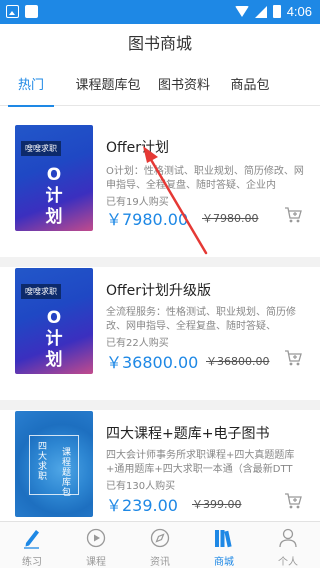 The height and width of the screenshot is (568, 320). I want to click on product-description: O计划：性格测试、职业规划、简历修改、网申指导、全程复盘、随时答疑、企业内, so click(205, 178).